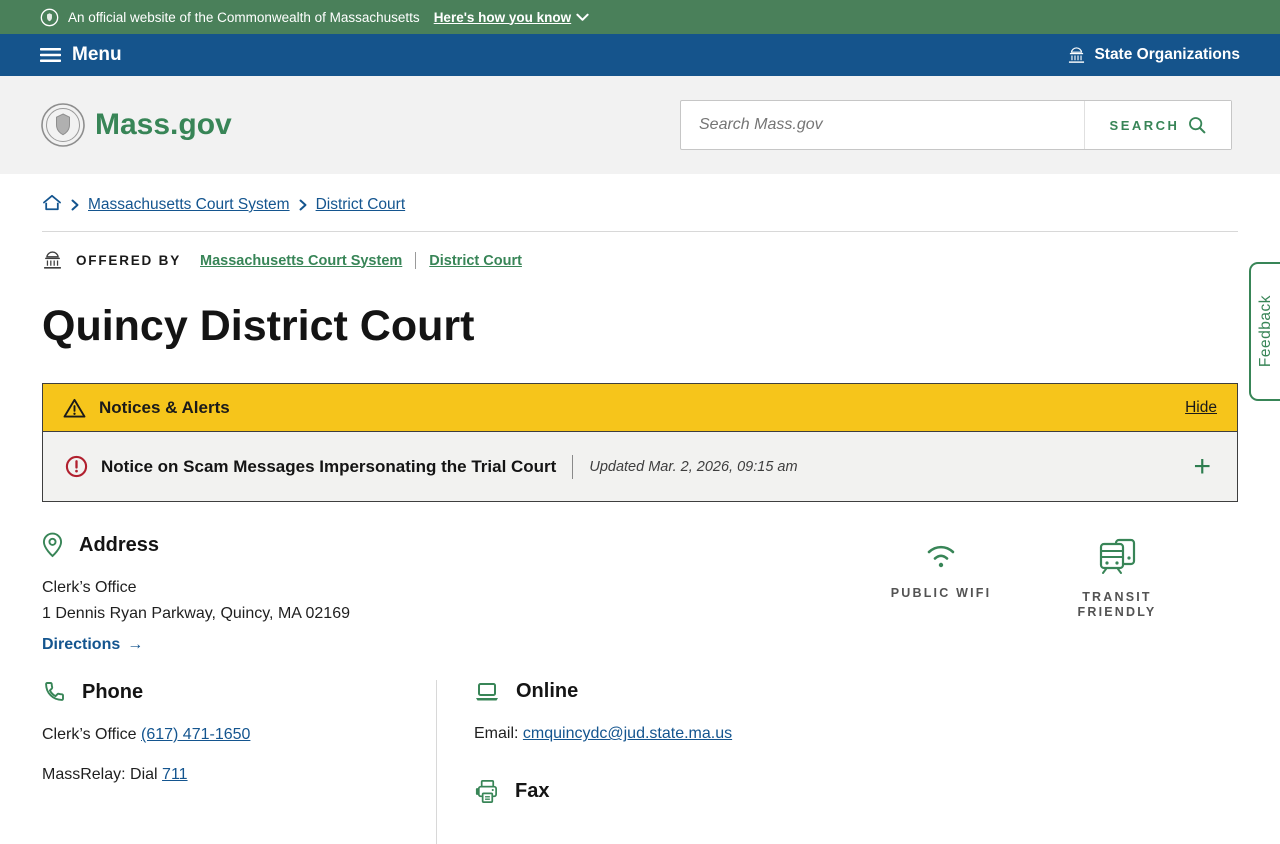  Describe the element at coordinates (189, 205) in the screenshot. I see `breadcrumb-link-court-system: Massachusetts Court System` at that location.